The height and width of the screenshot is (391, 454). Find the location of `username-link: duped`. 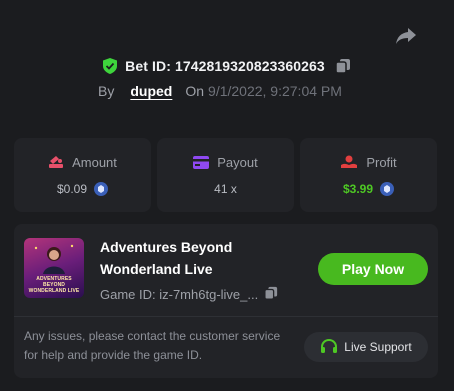

username-link: duped is located at coordinates (151, 91).